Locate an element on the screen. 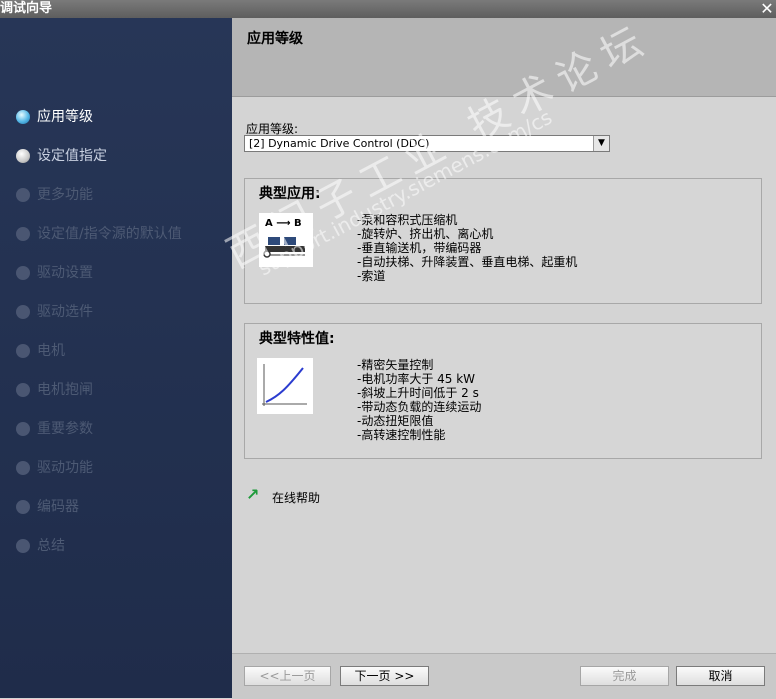 This screenshot has height=699, width=776. sidebar-item-encoder: 编码器 is located at coordinates (47, 507).